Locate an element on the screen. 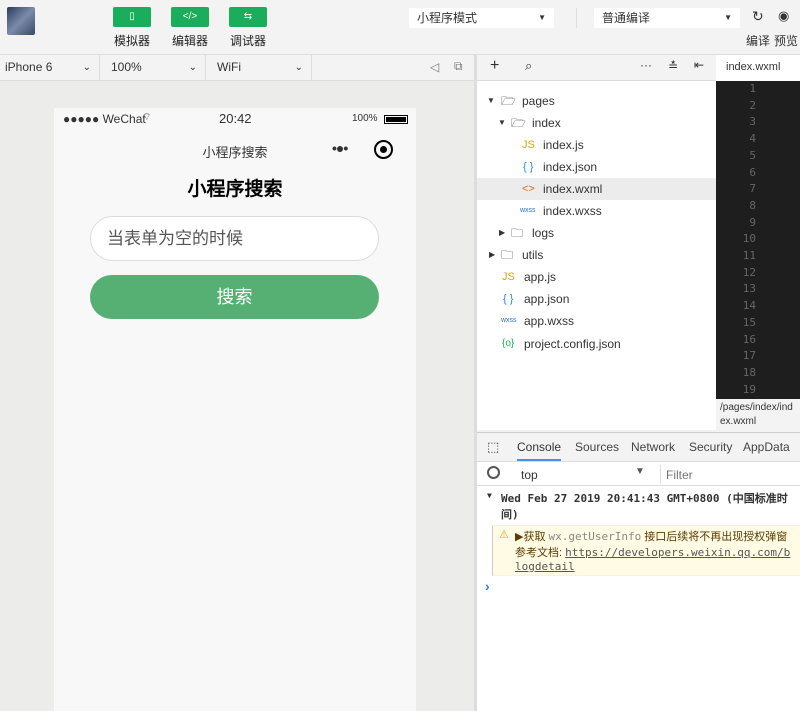 The height and width of the screenshot is (711, 800). tree-label: index.js is located at coordinates (563, 145).